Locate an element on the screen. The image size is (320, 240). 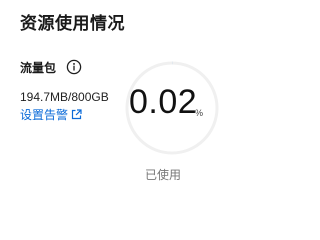
traffic-usage-value: 194.7MB/800GB is located at coordinates (64, 97).